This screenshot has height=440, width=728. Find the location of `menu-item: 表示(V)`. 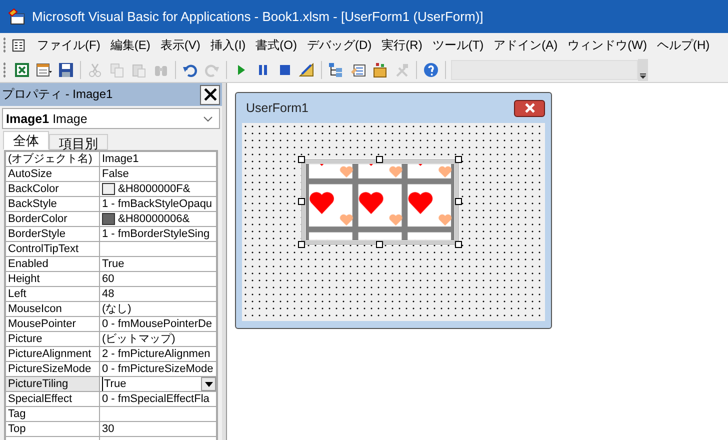

menu-item: 表示(V) is located at coordinates (180, 45).